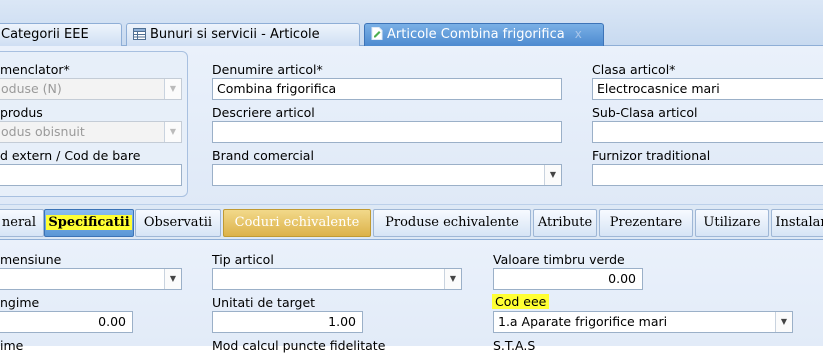 Image resolution: width=823 pixels, height=353 pixels. Describe the element at coordinates (263, 112) in the screenshot. I see `descriere-label: Descriere articol` at that location.